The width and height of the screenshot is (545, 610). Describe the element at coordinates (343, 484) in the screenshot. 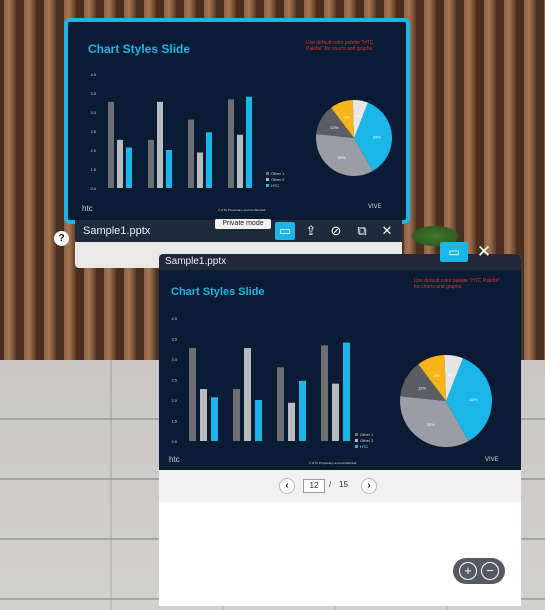

I see `total-pages: 15` at that location.